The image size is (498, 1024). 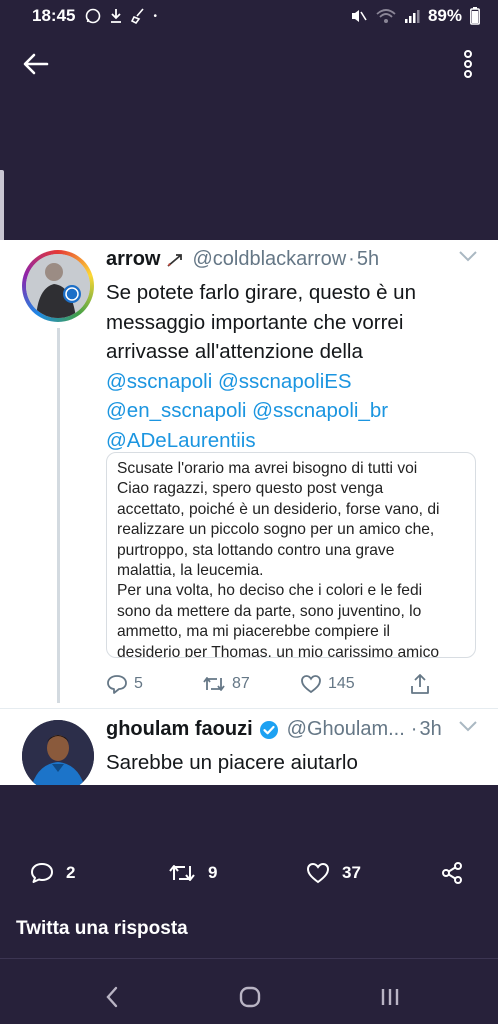 I want to click on tweet-header: ghoulam faouzi @Ghoulam... · 3h, so click(x=292, y=729).